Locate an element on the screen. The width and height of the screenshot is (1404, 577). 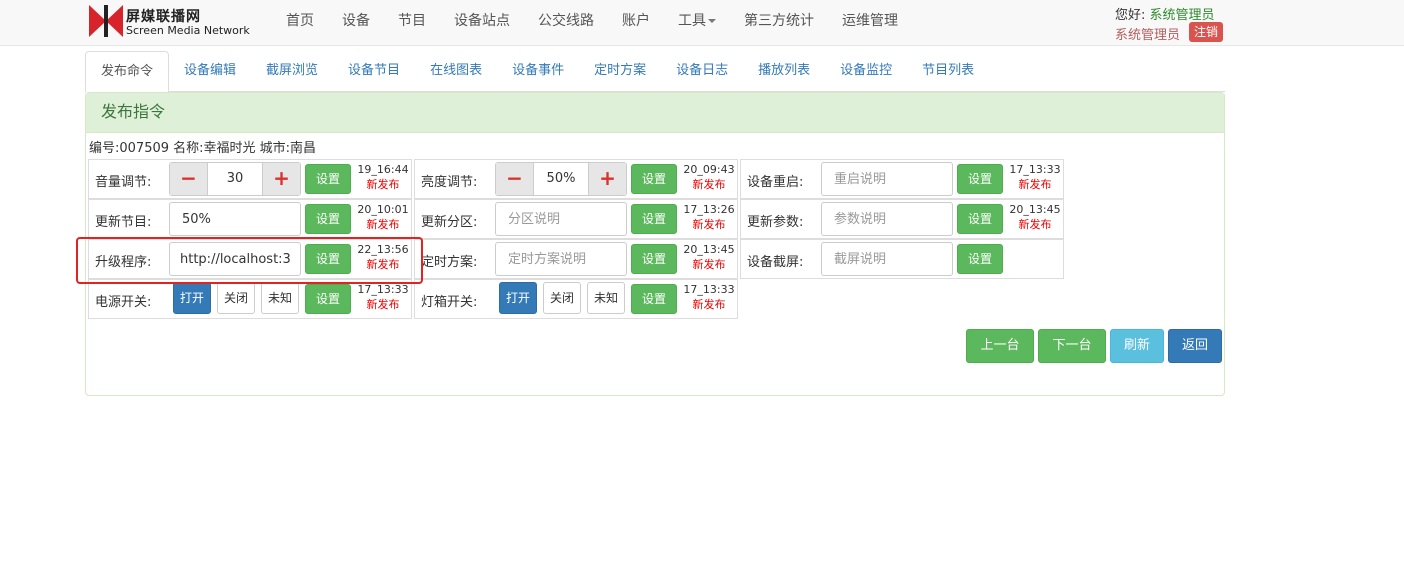
update-partition-cell: 更新分区: 设置 17_13:26 新发布 is located at coordinates (576, 219).